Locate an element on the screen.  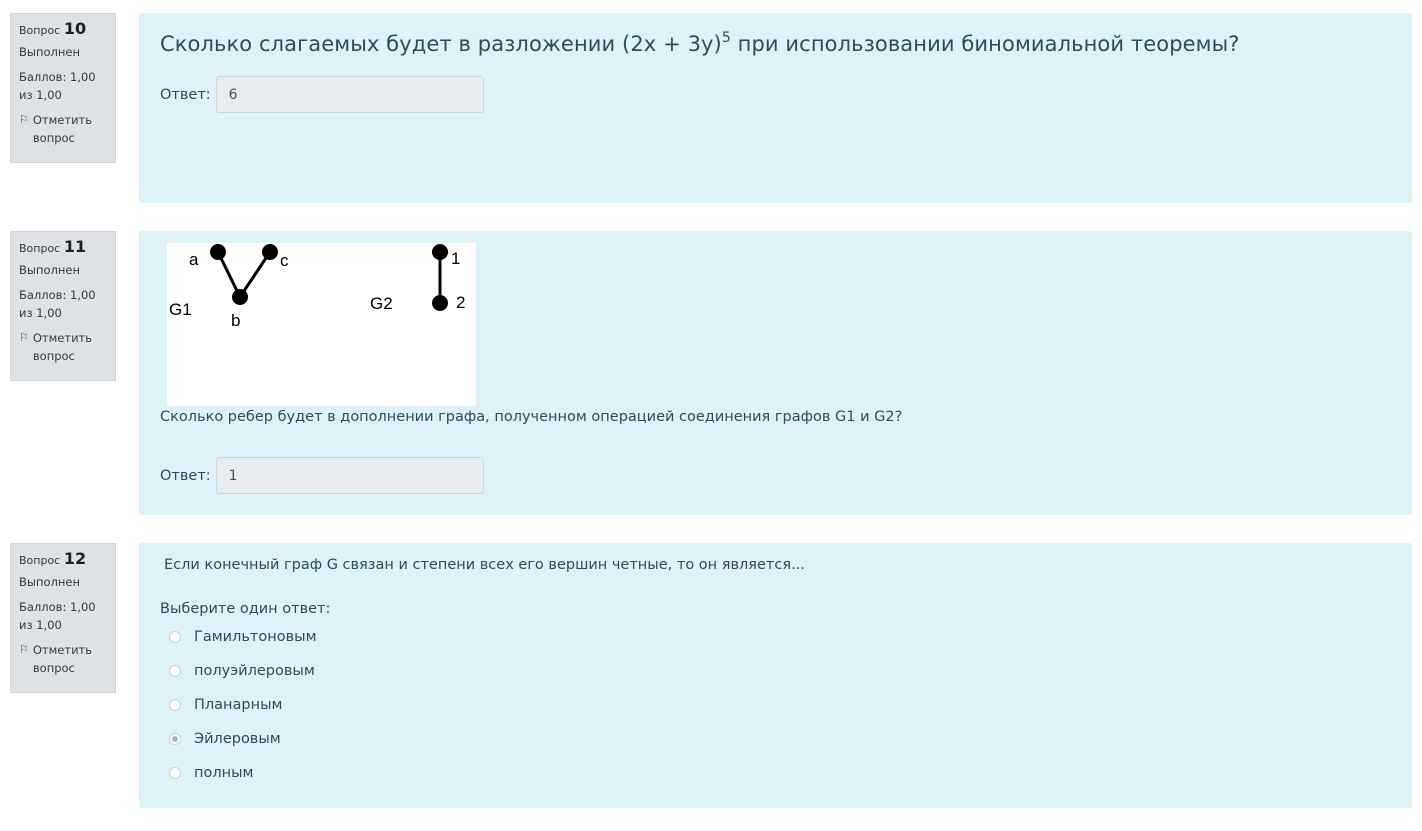
vertex-b is located at coordinates (240, 297).